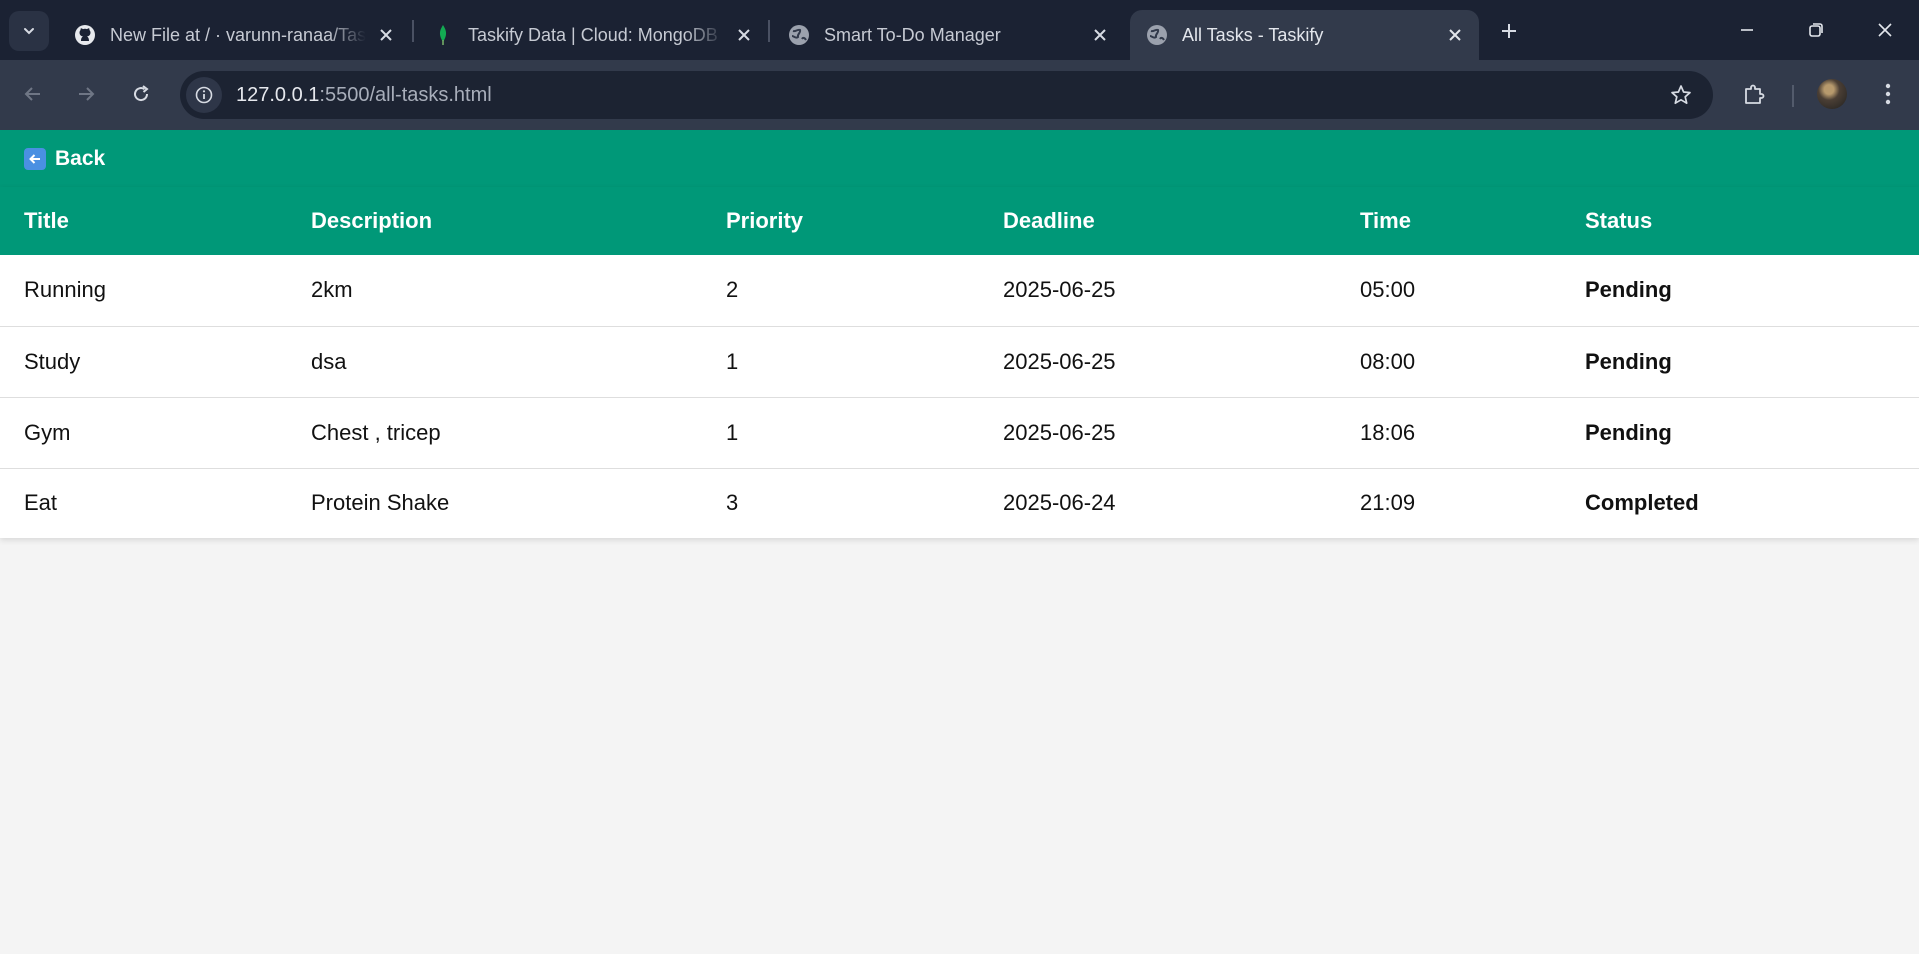 Image resolution: width=1919 pixels, height=954 pixels. What do you see at coordinates (443, 35) in the screenshot?
I see `mongodb-leaf-icon` at bounding box center [443, 35].